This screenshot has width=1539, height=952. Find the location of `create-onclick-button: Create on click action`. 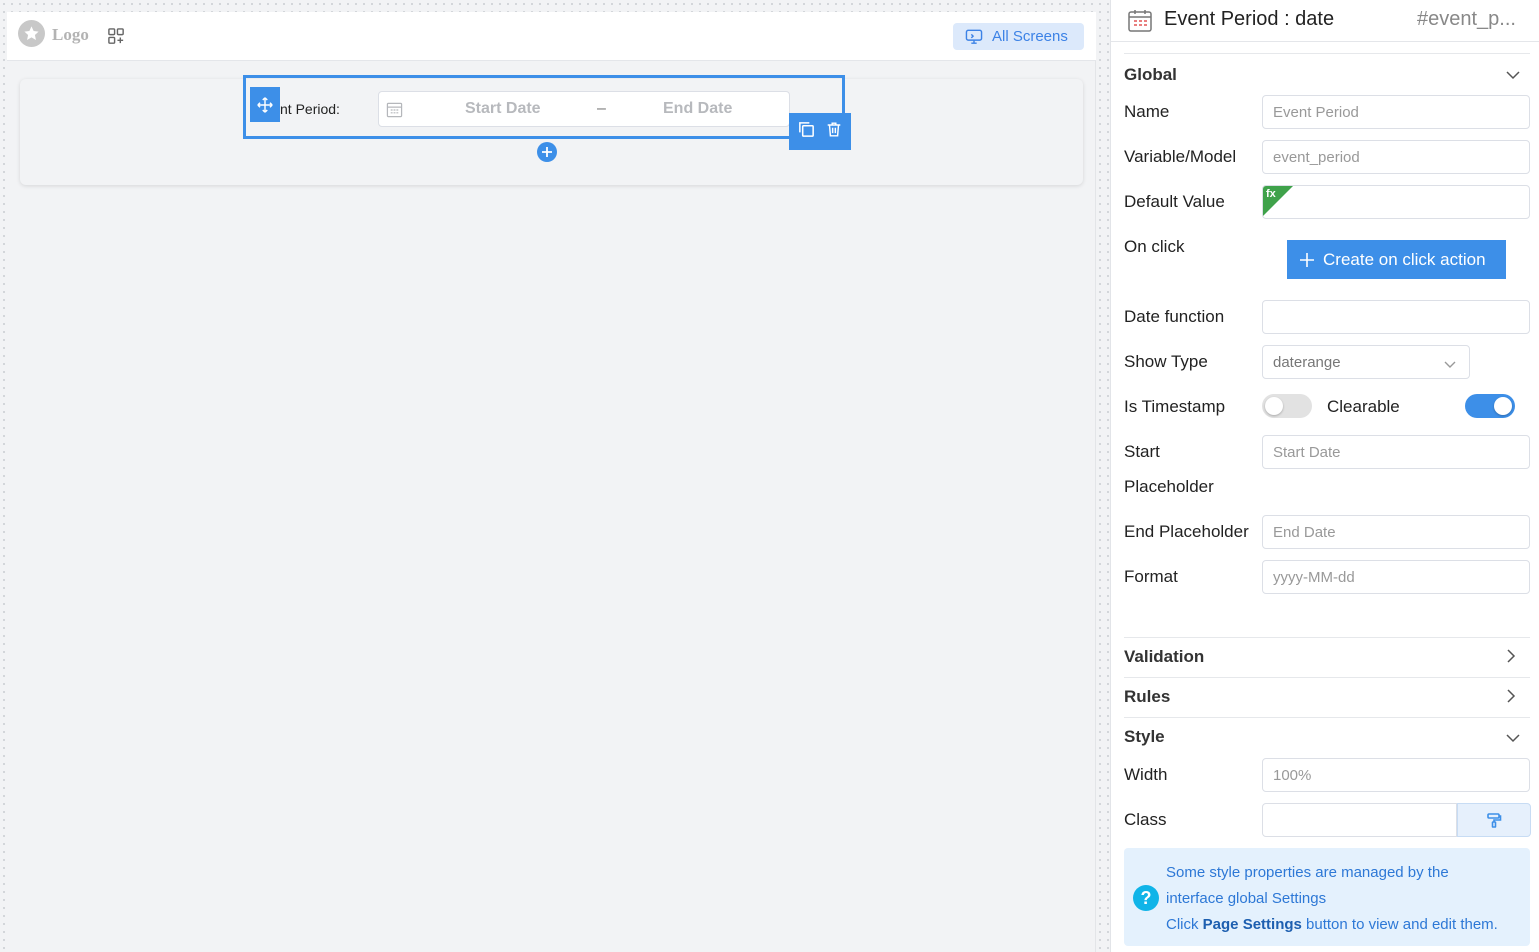

create-onclick-button: Create on click action is located at coordinates (1396, 259).